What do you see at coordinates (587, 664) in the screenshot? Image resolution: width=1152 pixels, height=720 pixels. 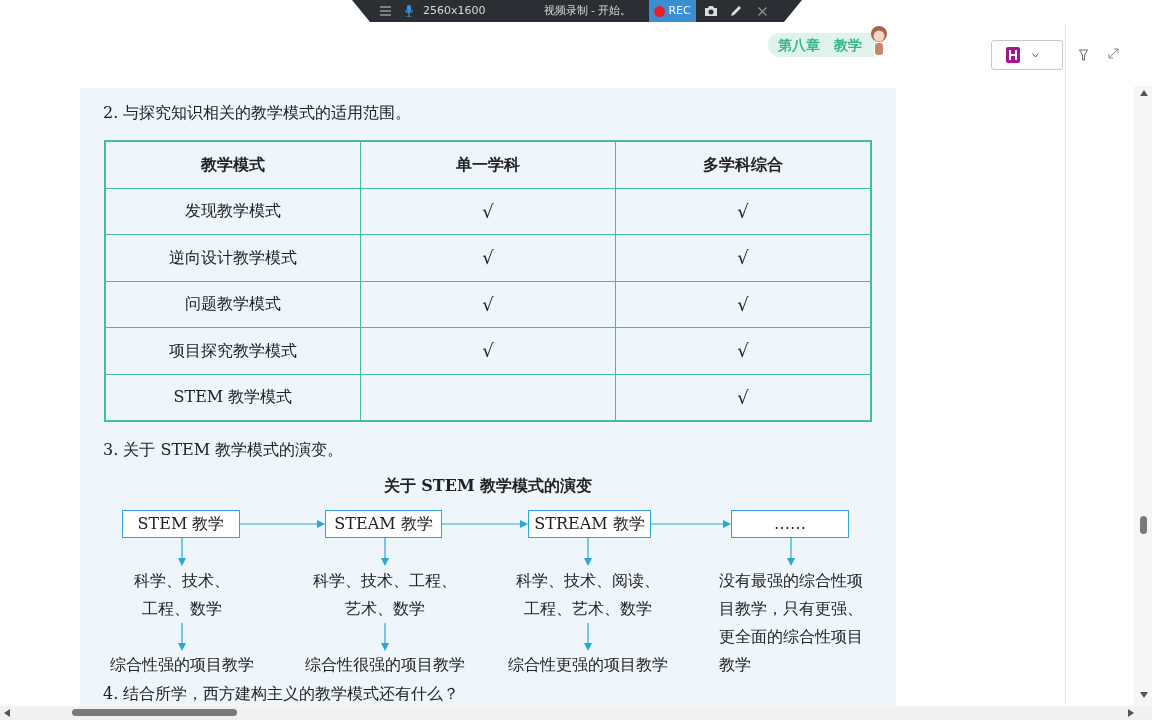 I see `result-text: 综合性更强的项目教学` at bounding box center [587, 664].